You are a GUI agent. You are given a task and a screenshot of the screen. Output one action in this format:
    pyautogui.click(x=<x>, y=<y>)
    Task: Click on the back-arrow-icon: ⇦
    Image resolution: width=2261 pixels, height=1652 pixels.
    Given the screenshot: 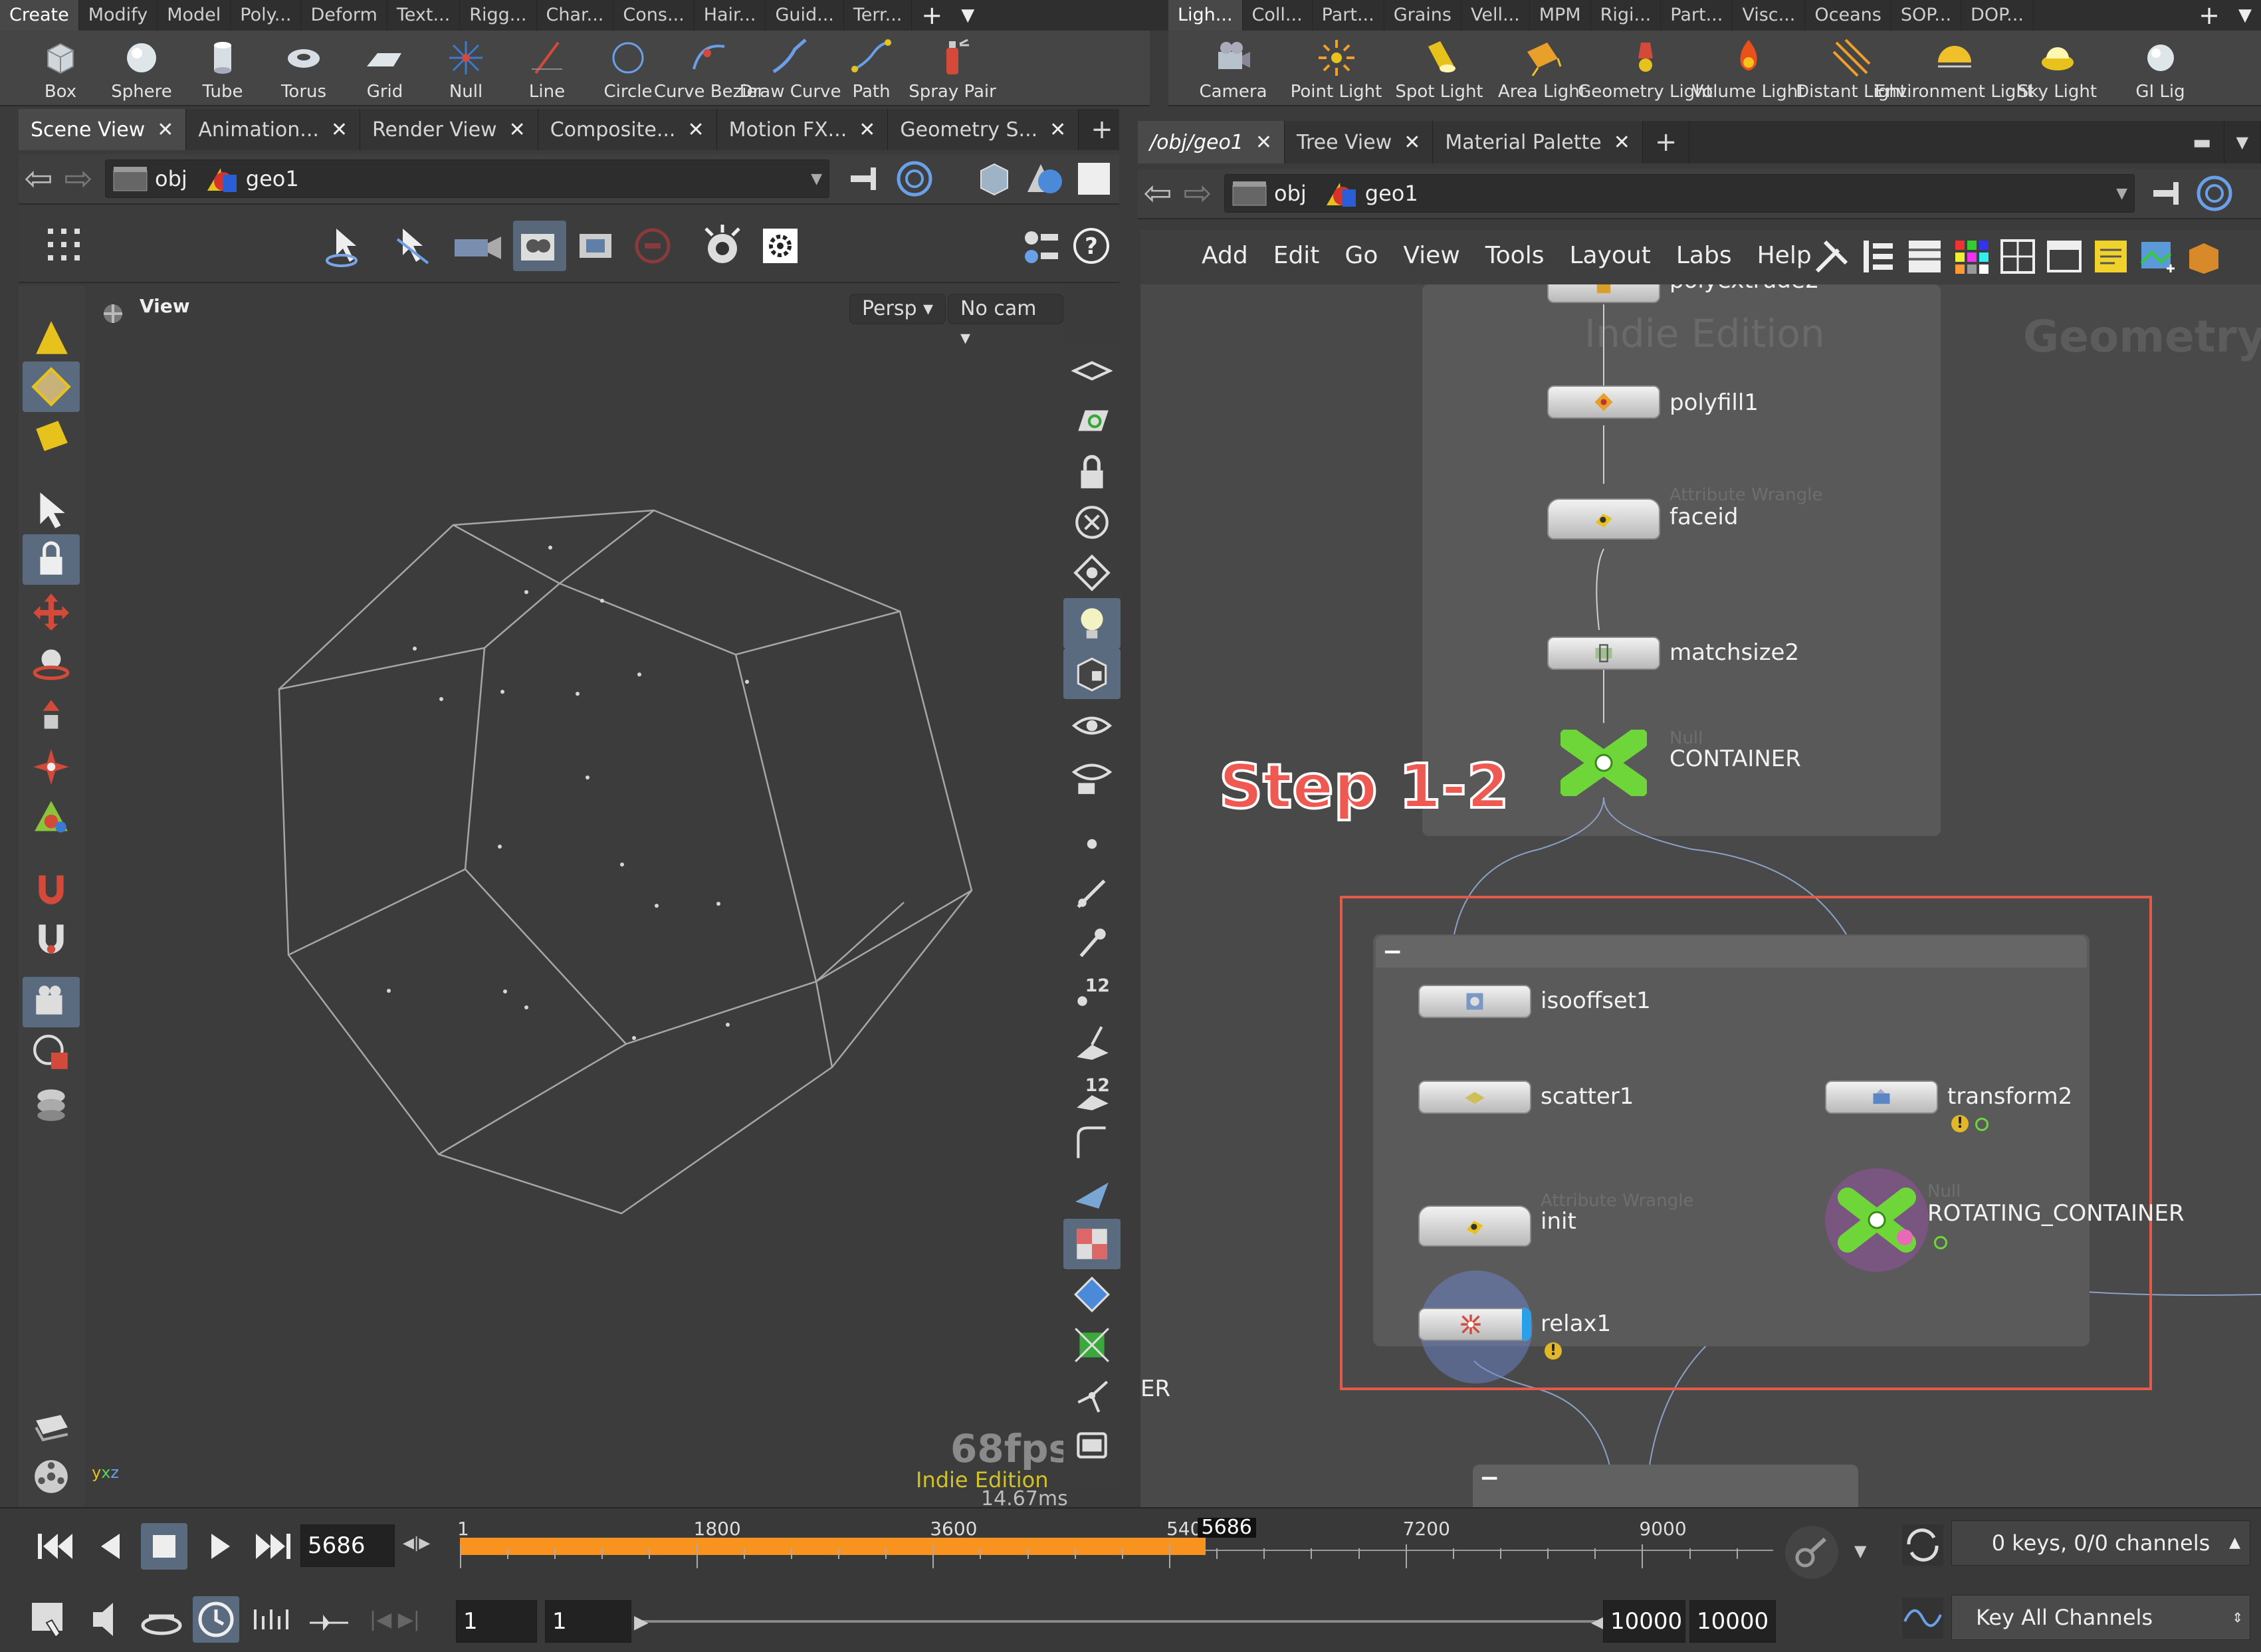 What is the action you would take?
    pyautogui.click(x=38, y=179)
    